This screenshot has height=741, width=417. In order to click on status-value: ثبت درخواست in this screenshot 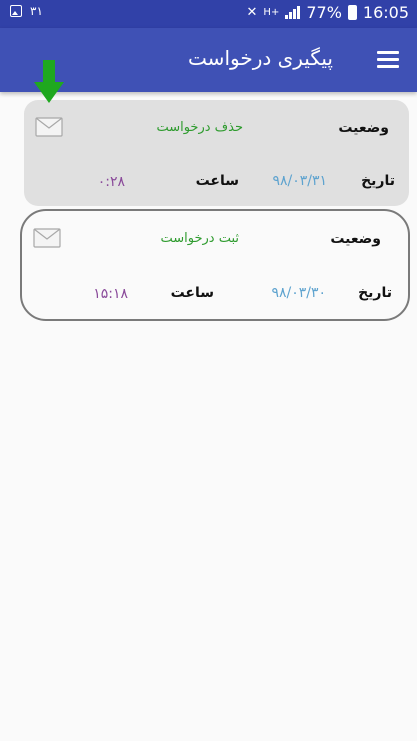, I will do `click(199, 238)`.